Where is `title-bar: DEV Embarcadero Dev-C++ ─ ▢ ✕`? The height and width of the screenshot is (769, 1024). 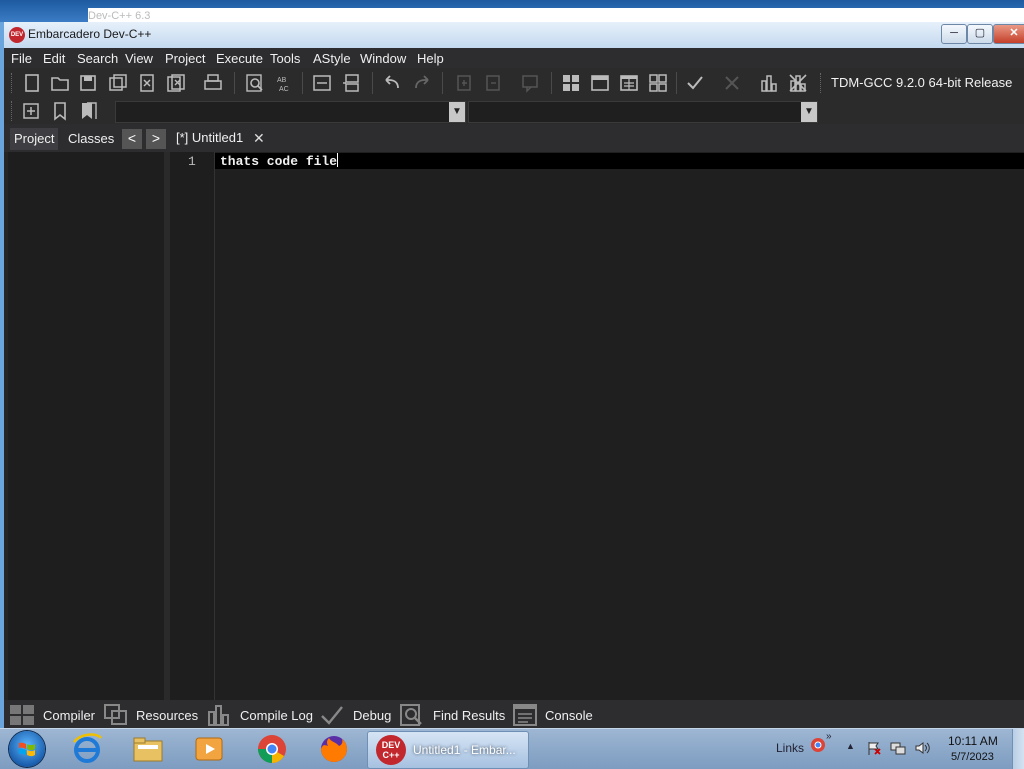
title-bar: DEV Embarcadero Dev-C++ ─ ▢ ✕ is located at coordinates (514, 35).